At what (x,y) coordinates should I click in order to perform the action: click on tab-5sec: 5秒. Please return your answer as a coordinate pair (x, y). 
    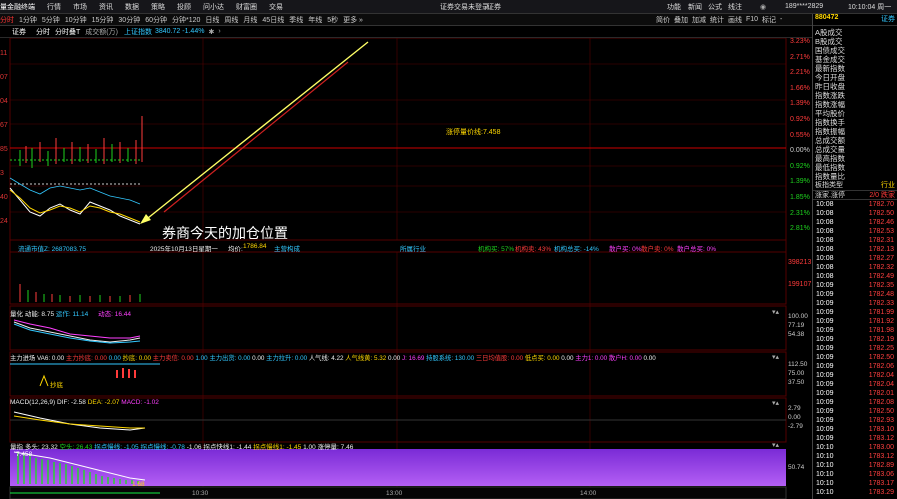
    Looking at the image, I should click on (332, 20).